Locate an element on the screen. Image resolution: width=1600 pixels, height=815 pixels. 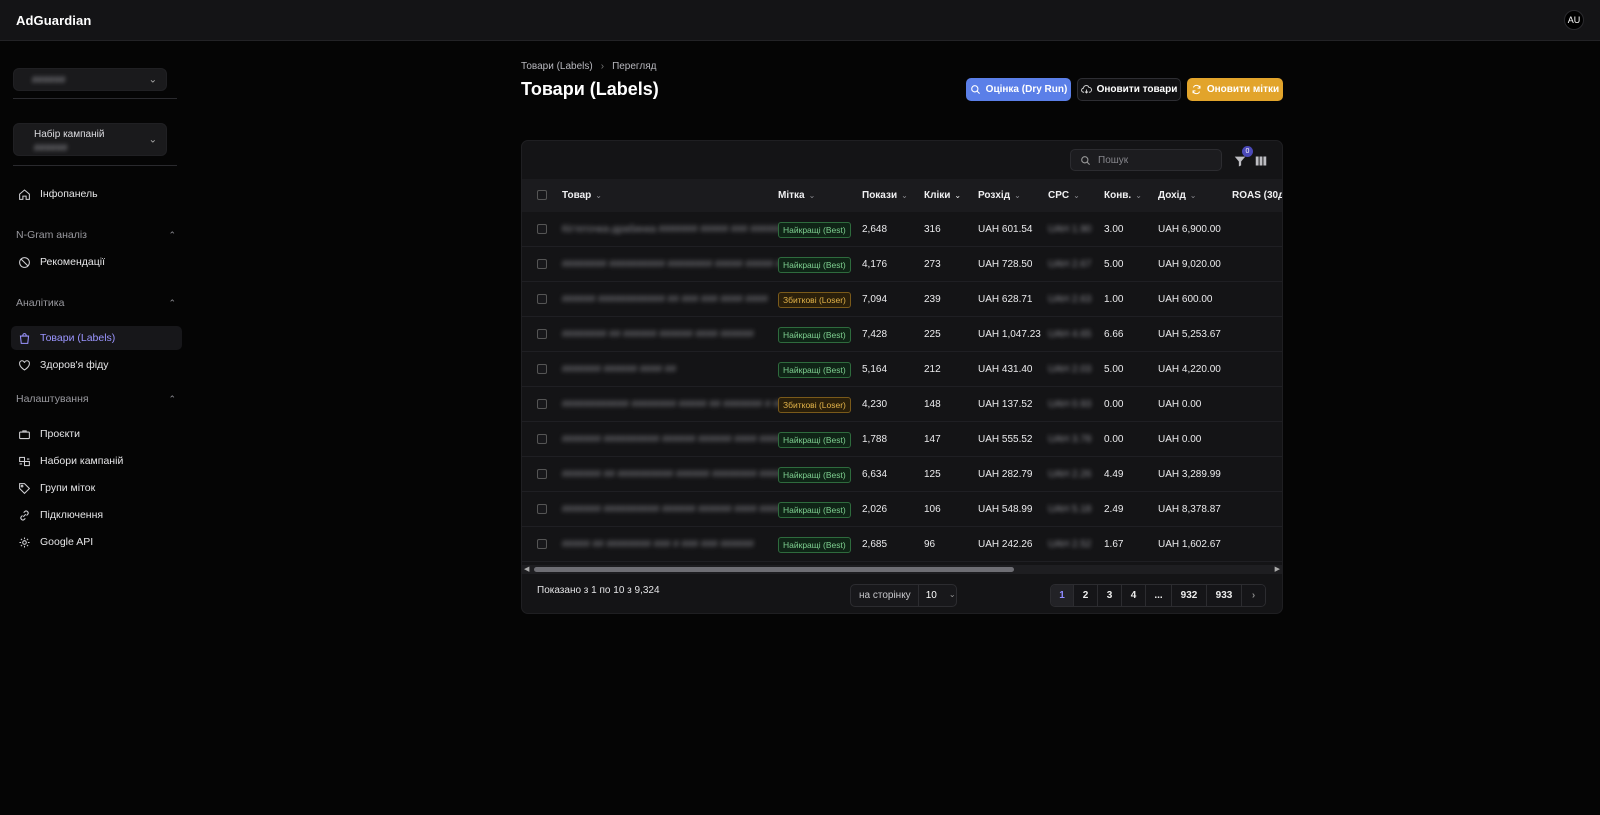
page-button-4: 4 is located at coordinates (1134, 595).